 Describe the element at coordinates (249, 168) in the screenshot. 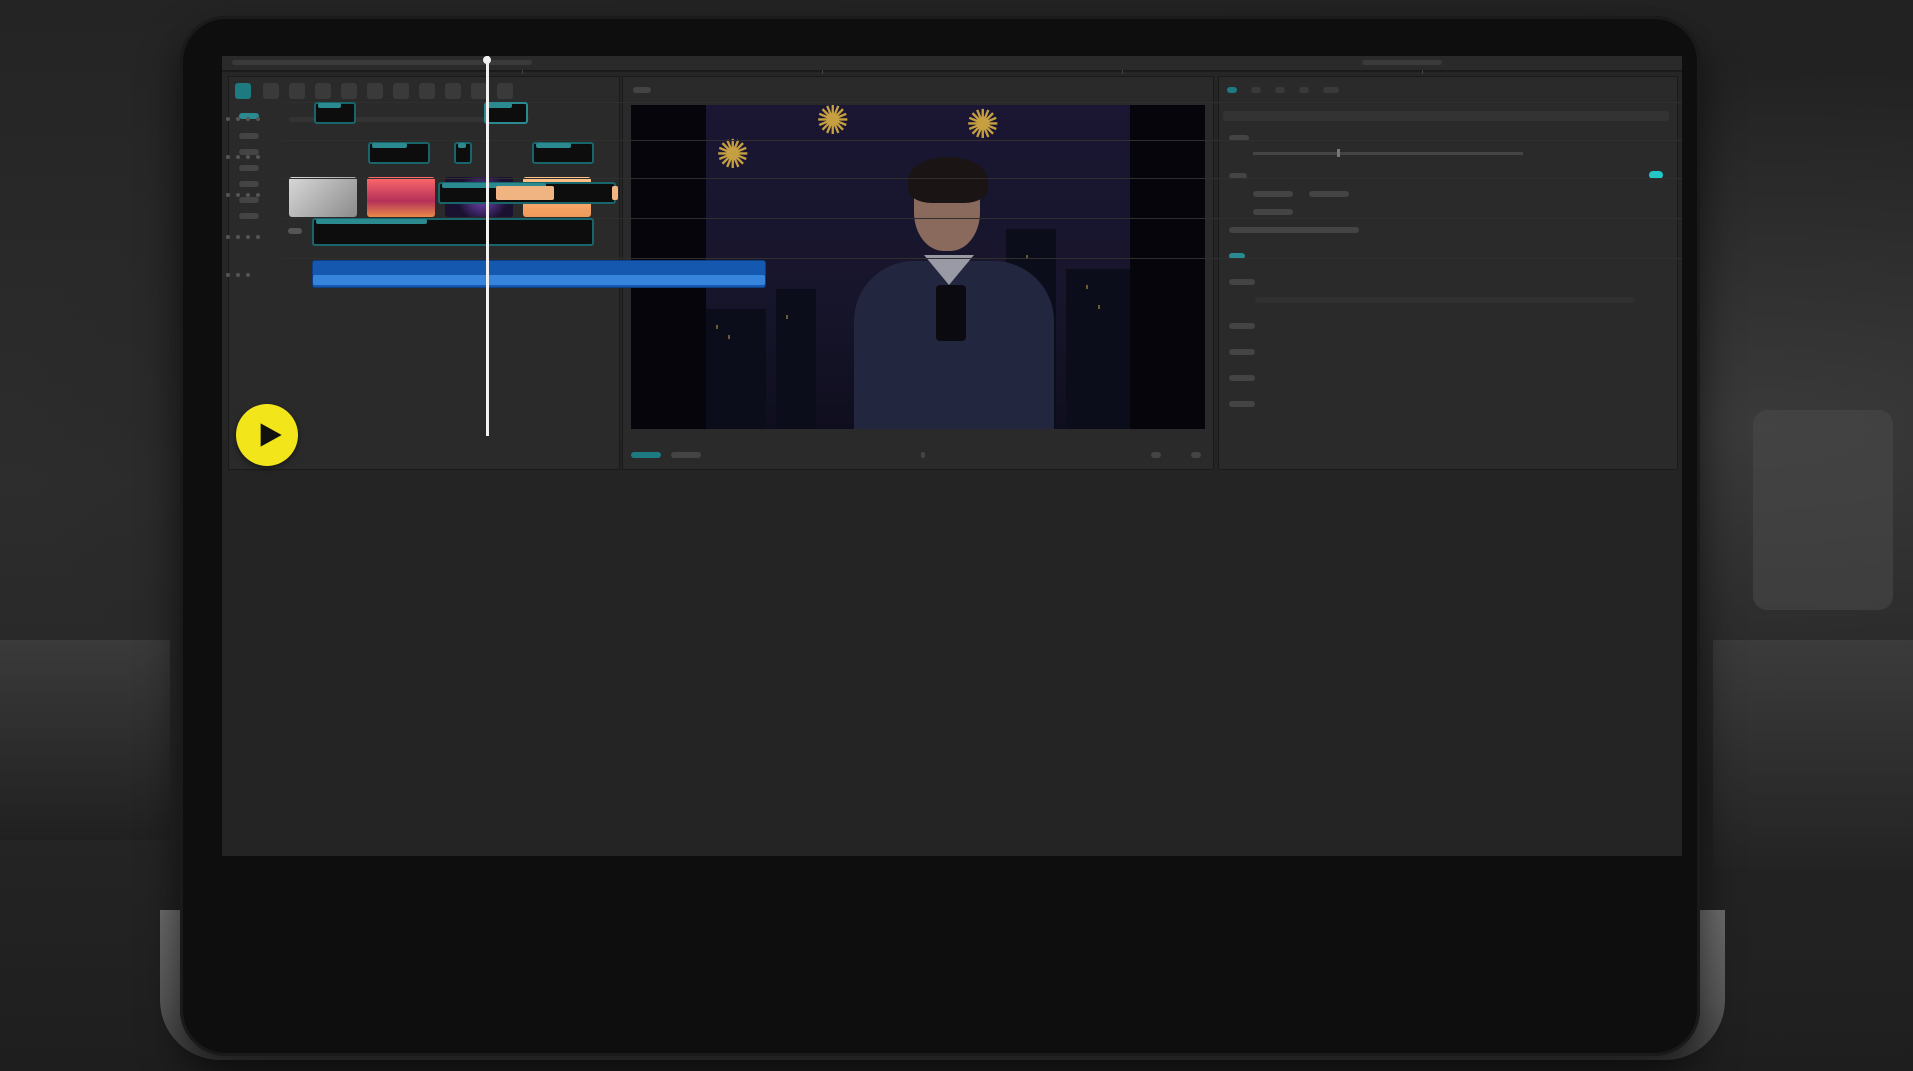

I see `sidebar-item-stock` at that location.